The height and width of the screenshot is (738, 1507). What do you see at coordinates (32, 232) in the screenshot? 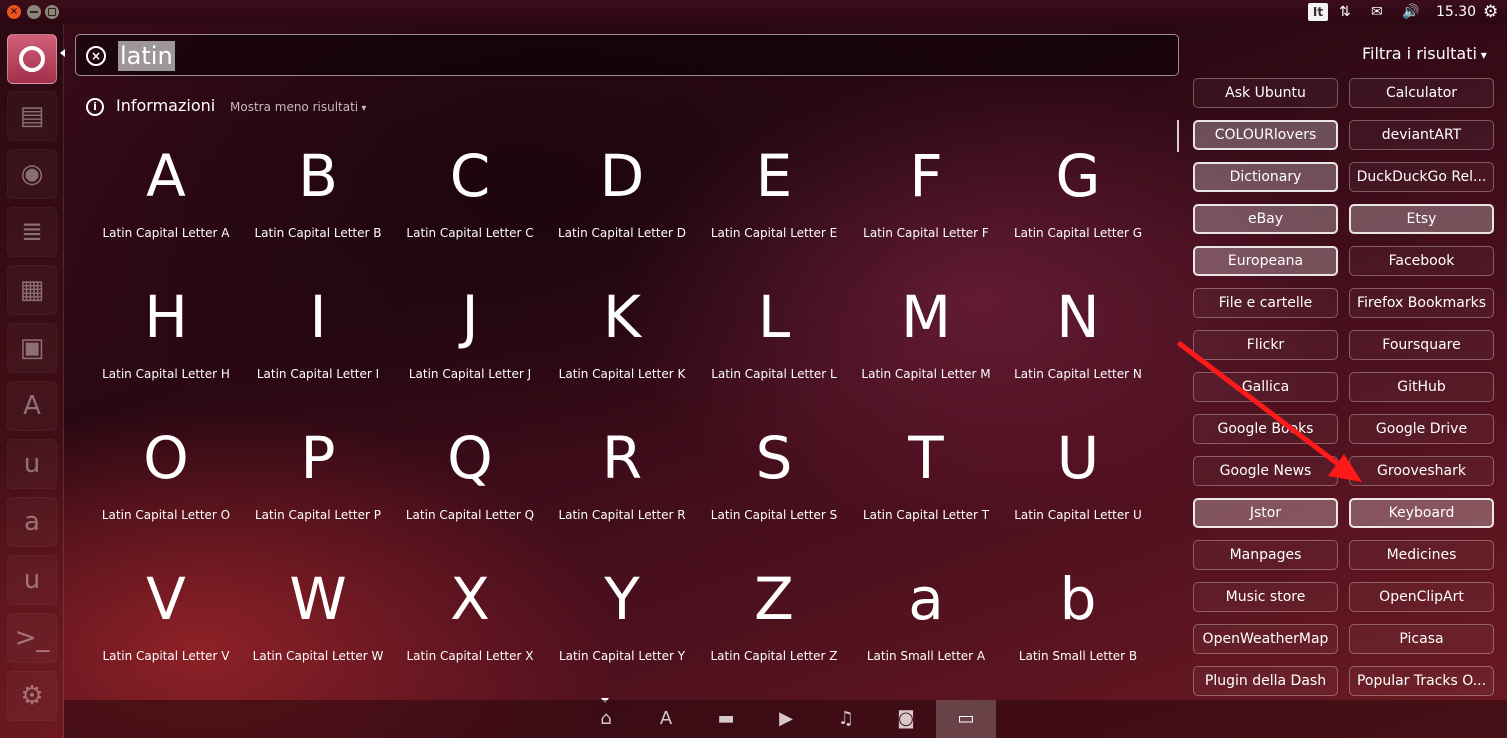
I see `launcher-writer-button: ≣` at bounding box center [32, 232].